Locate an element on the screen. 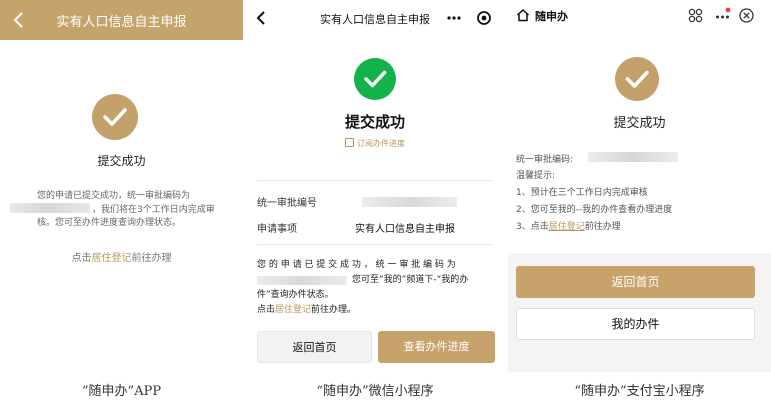  home-icon is located at coordinates (523, 15).